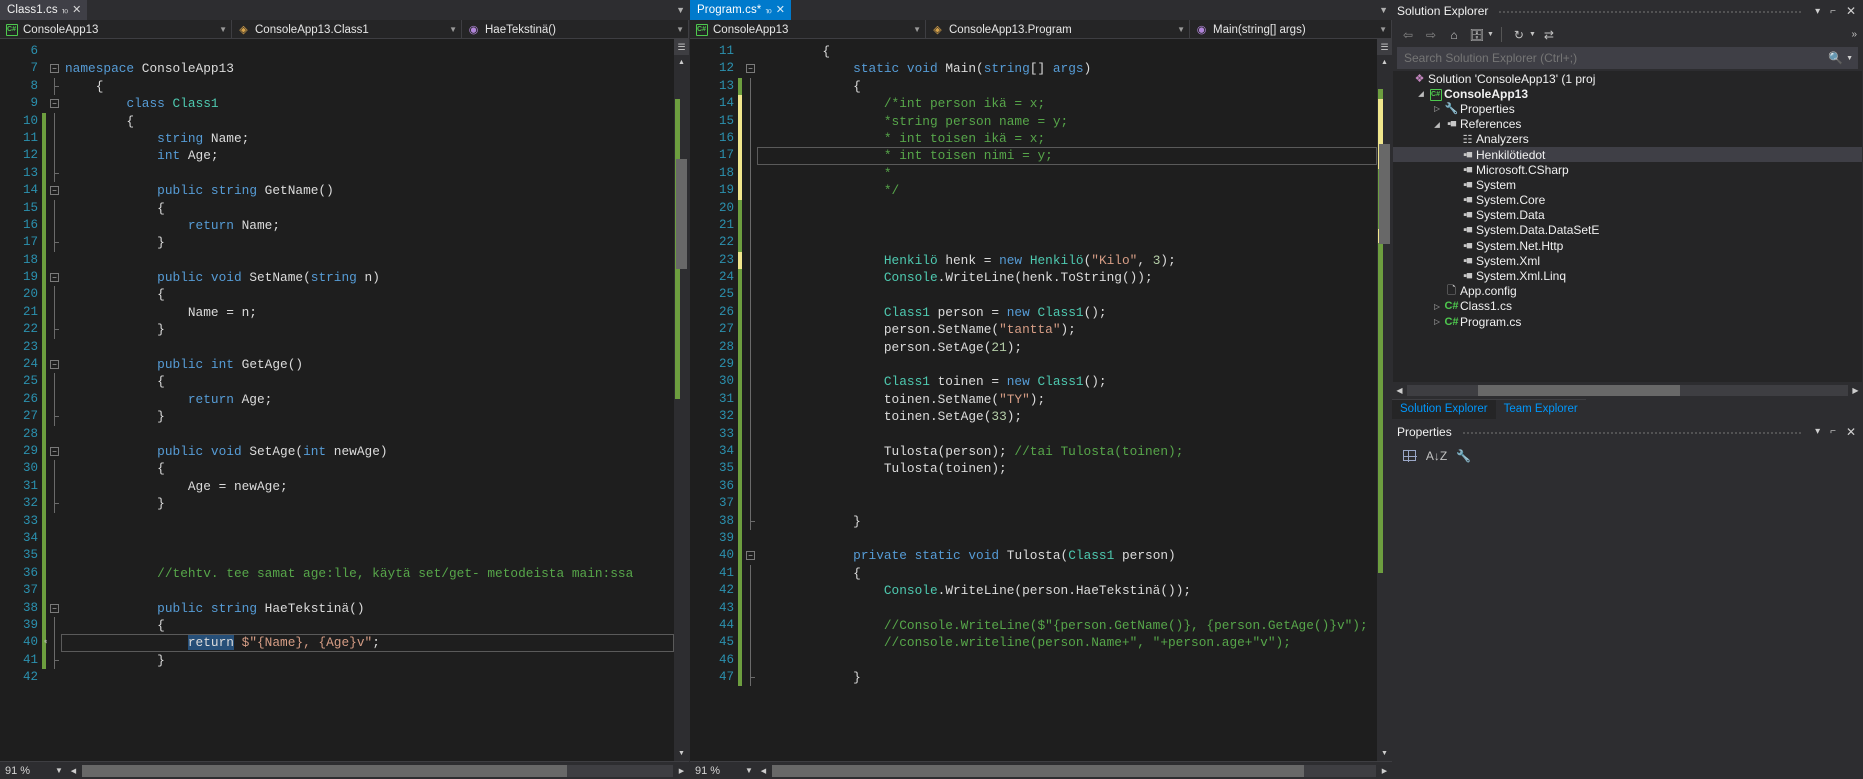 Image resolution: width=1863 pixels, height=779 pixels. I want to click on chevron-down-icon: ▼, so click(1490, 34).